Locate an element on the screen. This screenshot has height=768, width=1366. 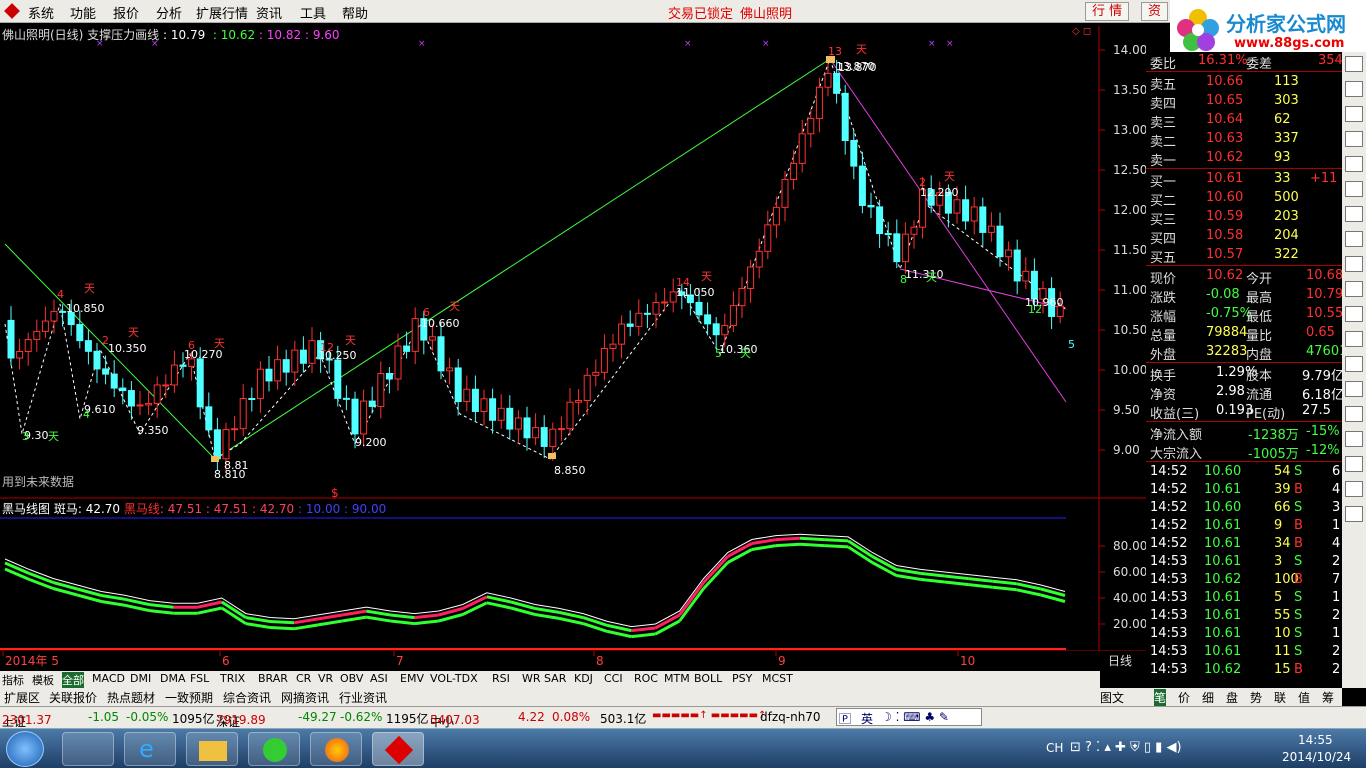
indicator-tab-sar: SAR is located at coordinates (555, 678).